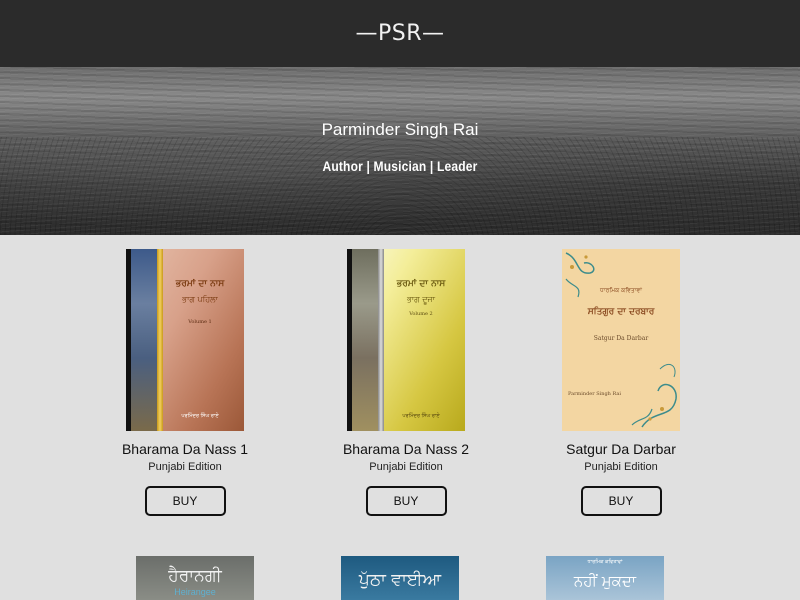  Describe the element at coordinates (400, 166) in the screenshot. I see `hero-subtitle: Author | Musician | Leader` at that location.